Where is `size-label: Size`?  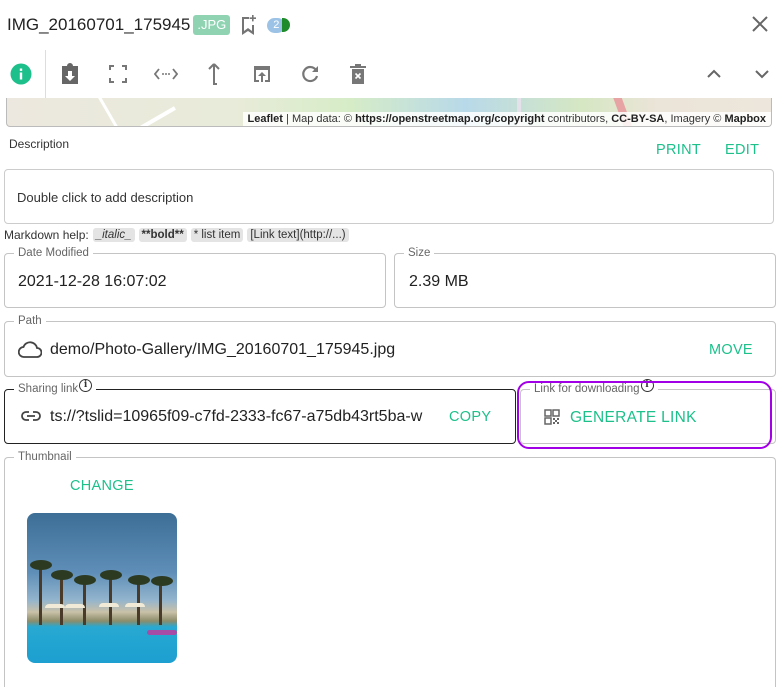
size-label: Size is located at coordinates (419, 253).